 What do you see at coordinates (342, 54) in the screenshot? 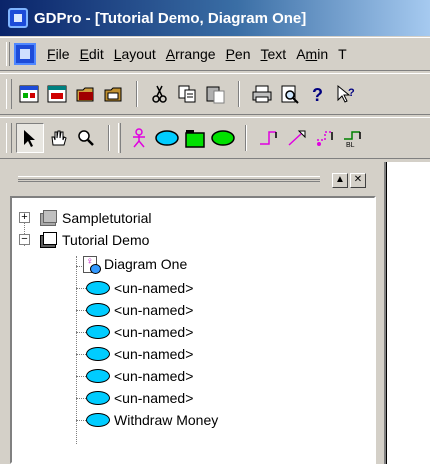
I see `menu-overflow: T` at bounding box center [342, 54].